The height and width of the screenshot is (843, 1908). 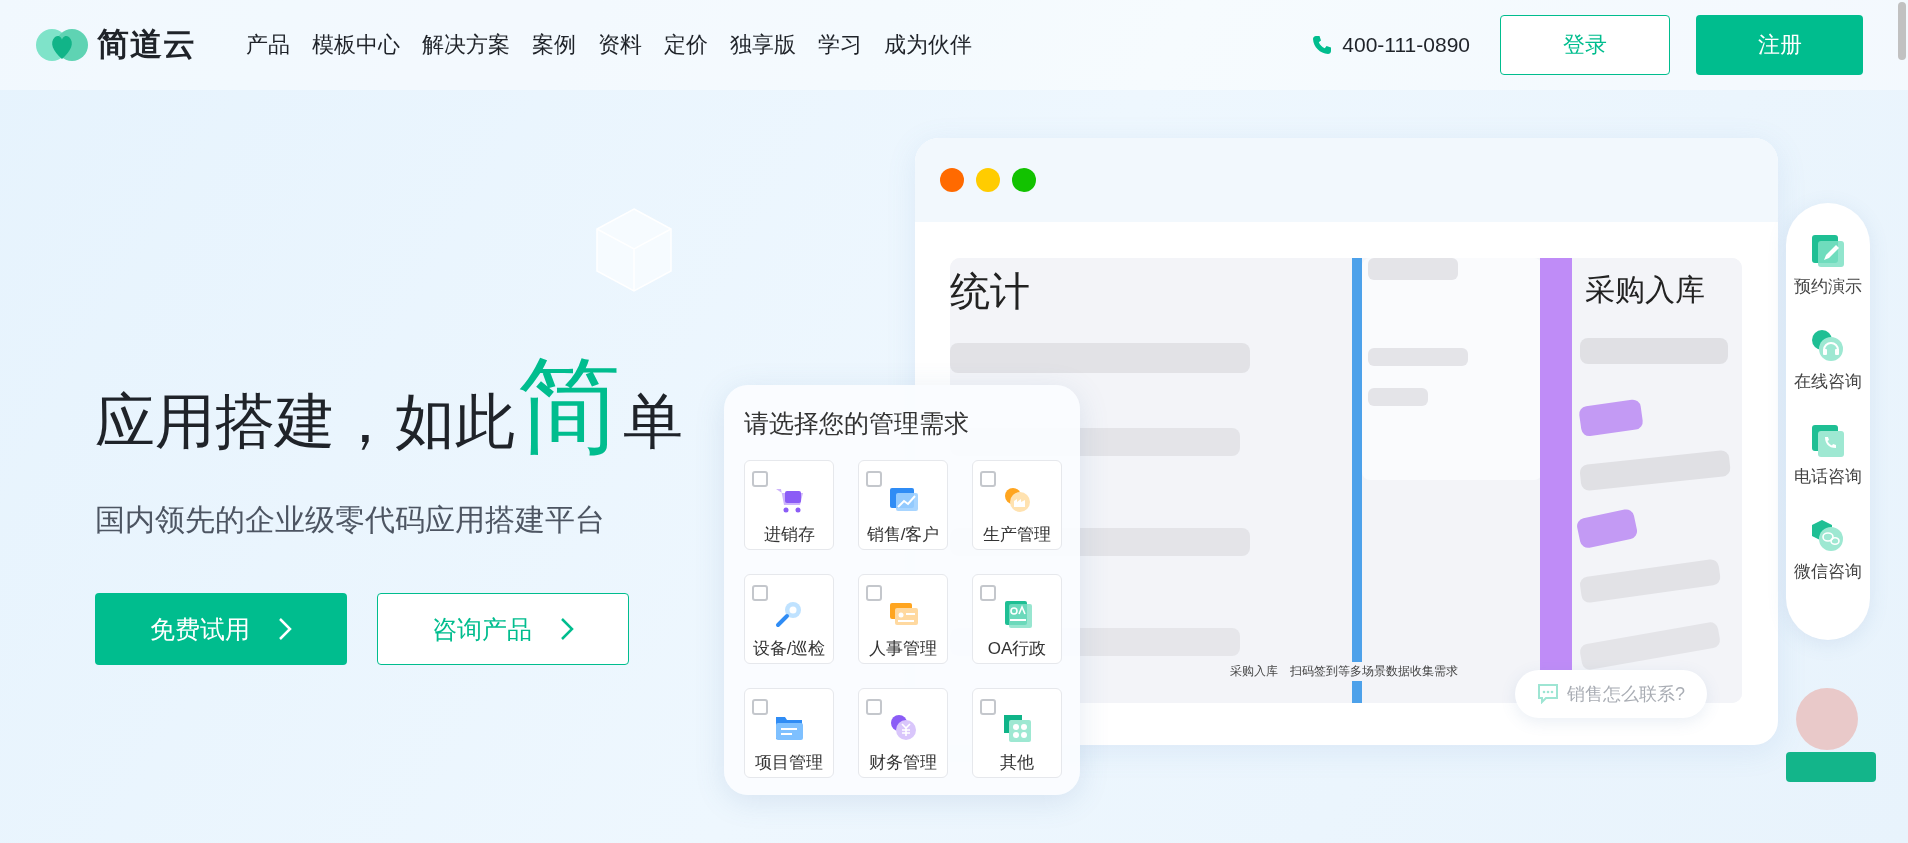 I want to click on hero-subtitle: 国内领先的企业级零代码应用搭建平台, so click(x=350, y=520).